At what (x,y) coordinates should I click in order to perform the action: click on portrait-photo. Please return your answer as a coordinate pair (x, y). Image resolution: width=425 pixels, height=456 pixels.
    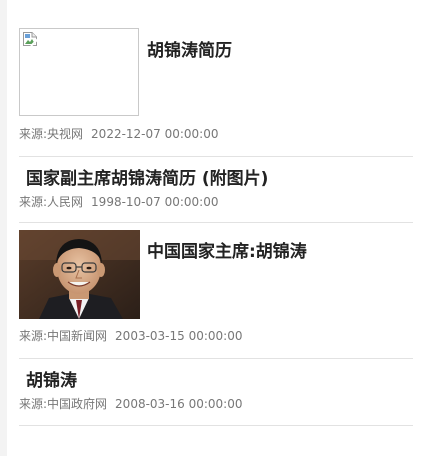
    Looking at the image, I should click on (79, 274).